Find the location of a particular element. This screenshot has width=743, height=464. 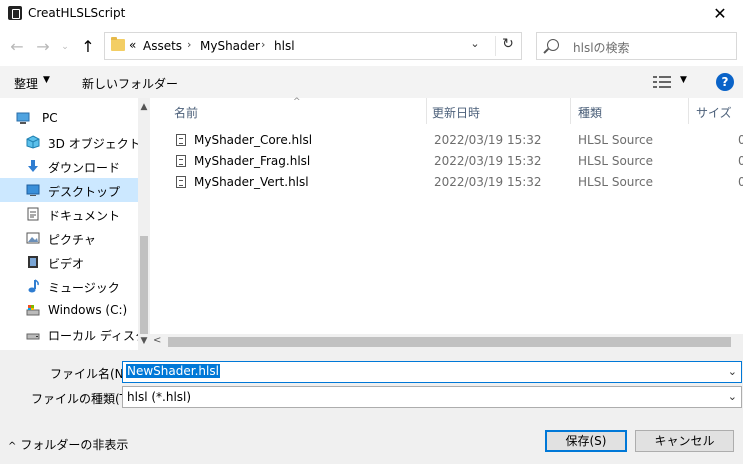

music-icon is located at coordinates (33, 286).